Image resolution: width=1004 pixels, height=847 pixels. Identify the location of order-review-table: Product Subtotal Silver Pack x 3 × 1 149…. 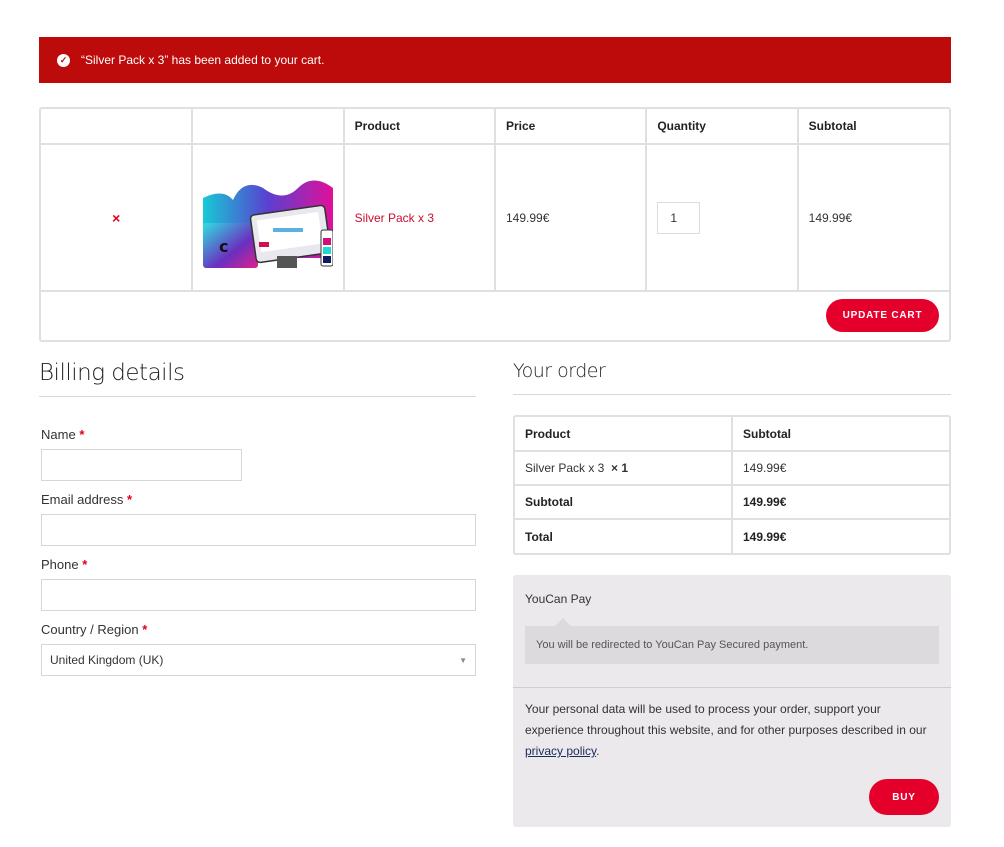
(732, 485).